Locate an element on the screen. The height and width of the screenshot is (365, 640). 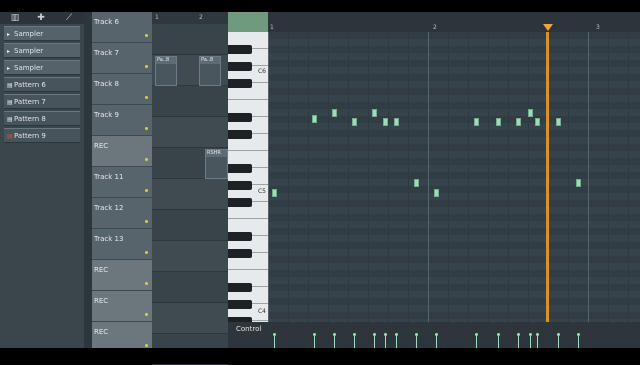
plus-icon: ✚ is located at coordinates (41, 18).